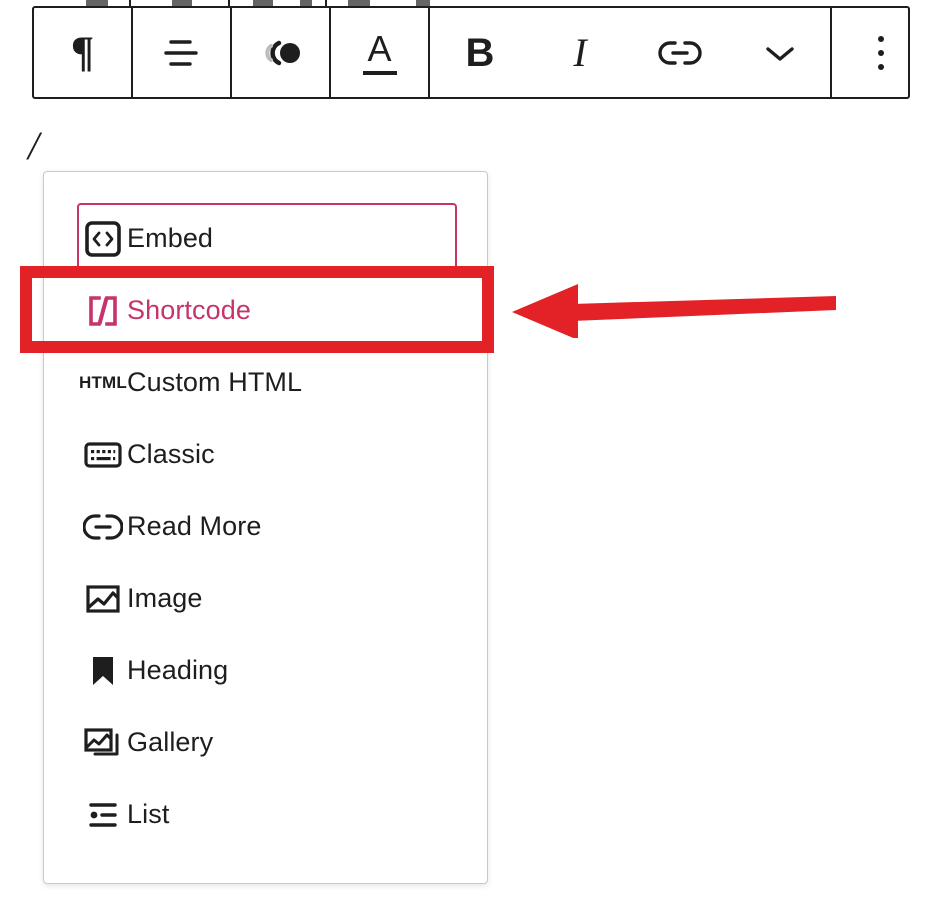 This screenshot has width=946, height=900. What do you see at coordinates (103, 599) in the screenshot?
I see `image-icon` at bounding box center [103, 599].